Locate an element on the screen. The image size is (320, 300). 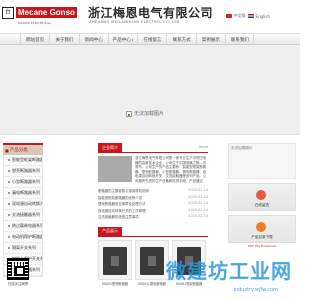
category-item-label: 小型断路器系列 is located at coordinates (26, 181).